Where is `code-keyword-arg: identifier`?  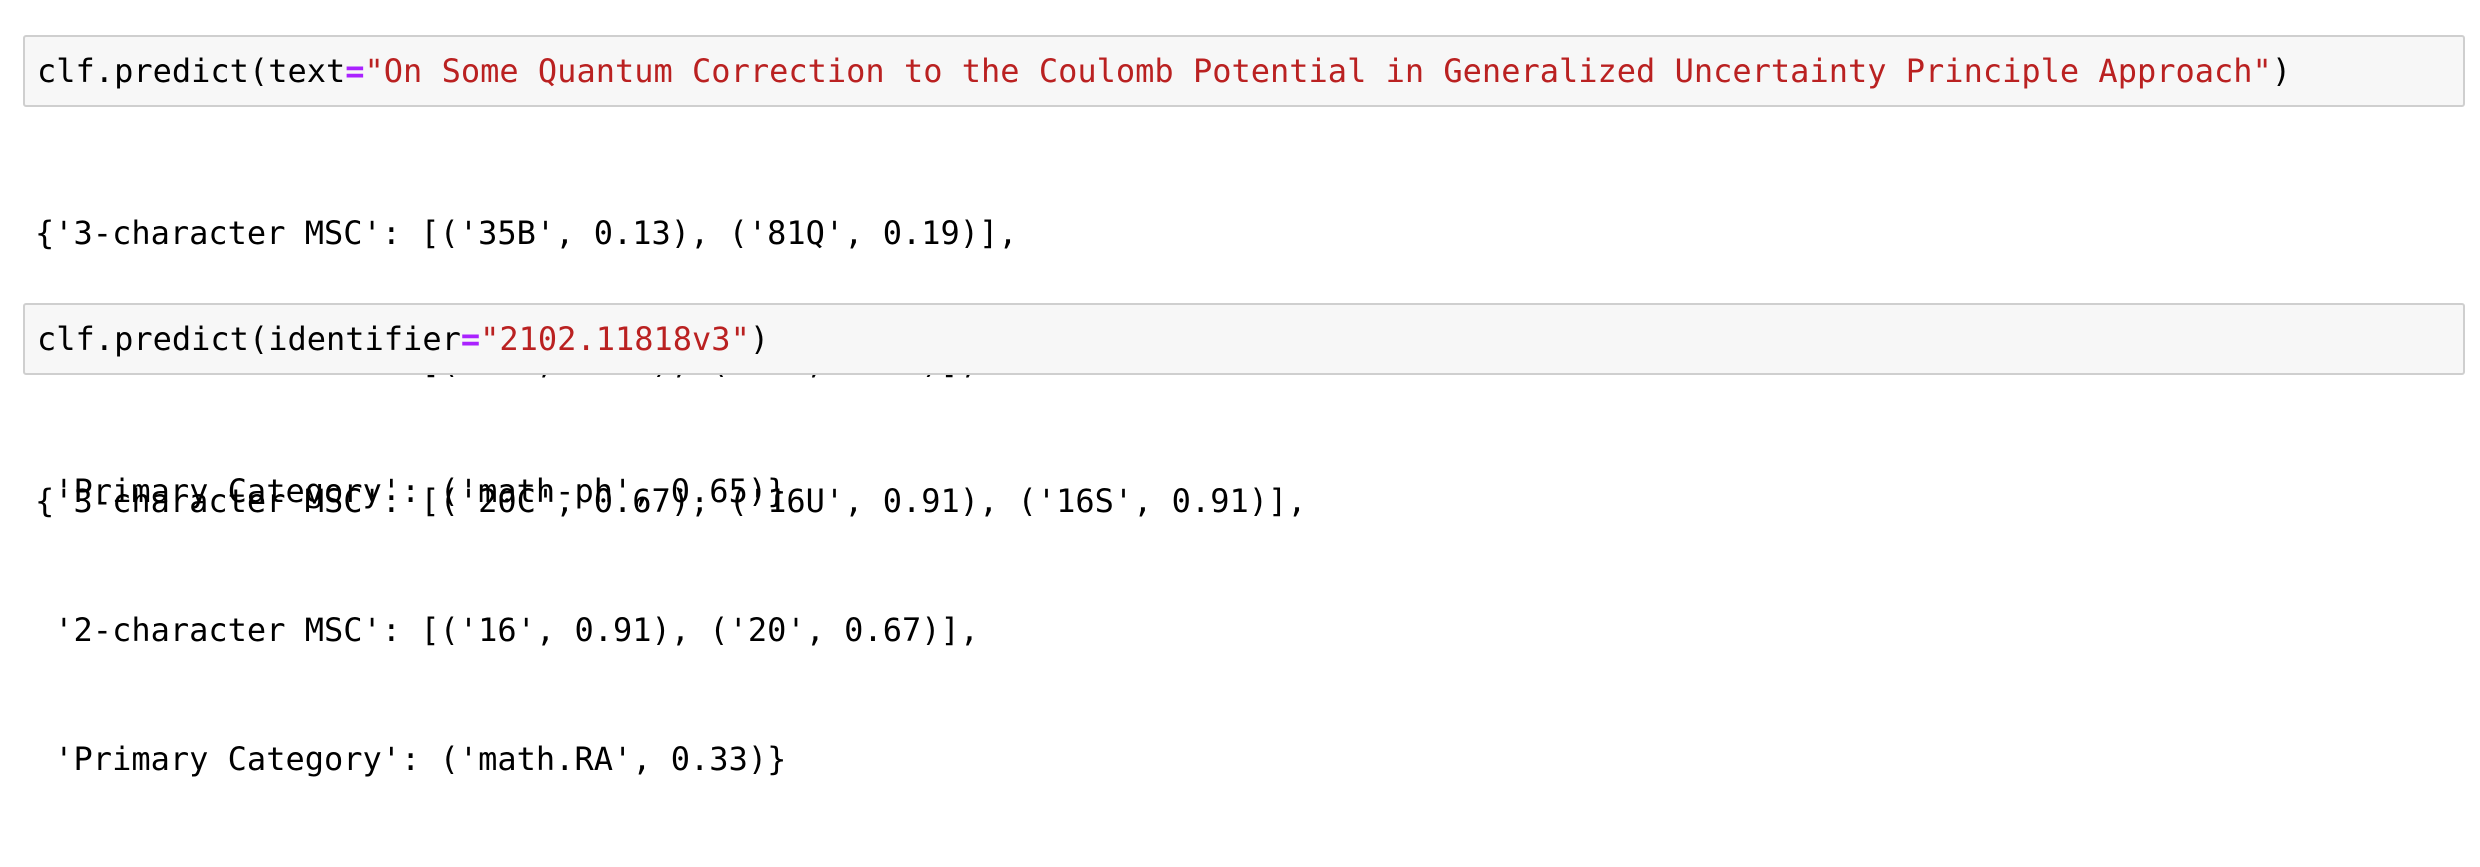
code-keyword-arg: identifier is located at coordinates (364, 339).